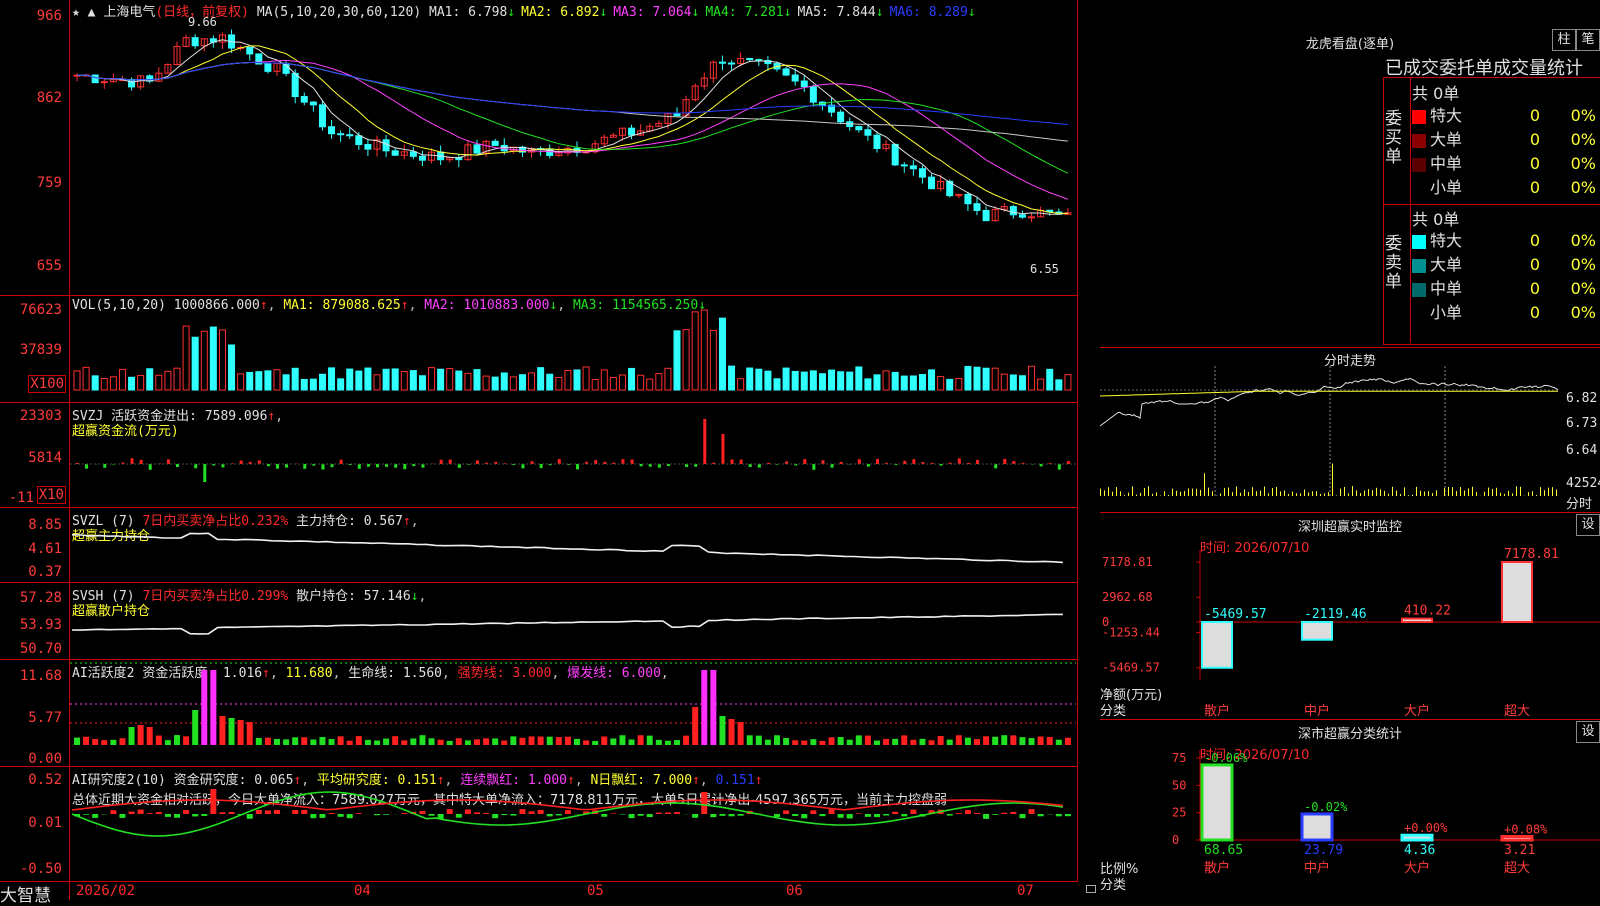 This screenshot has width=1600, height=906. What do you see at coordinates (567, 805) in the screenshot?
I see `research-line-red` at bounding box center [567, 805].